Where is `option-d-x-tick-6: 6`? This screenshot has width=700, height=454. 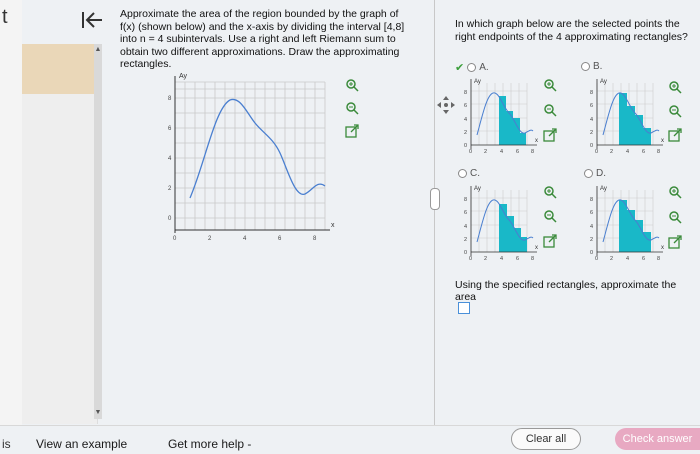
option-d-x-tick-6: 6 is located at coordinates (643, 259).